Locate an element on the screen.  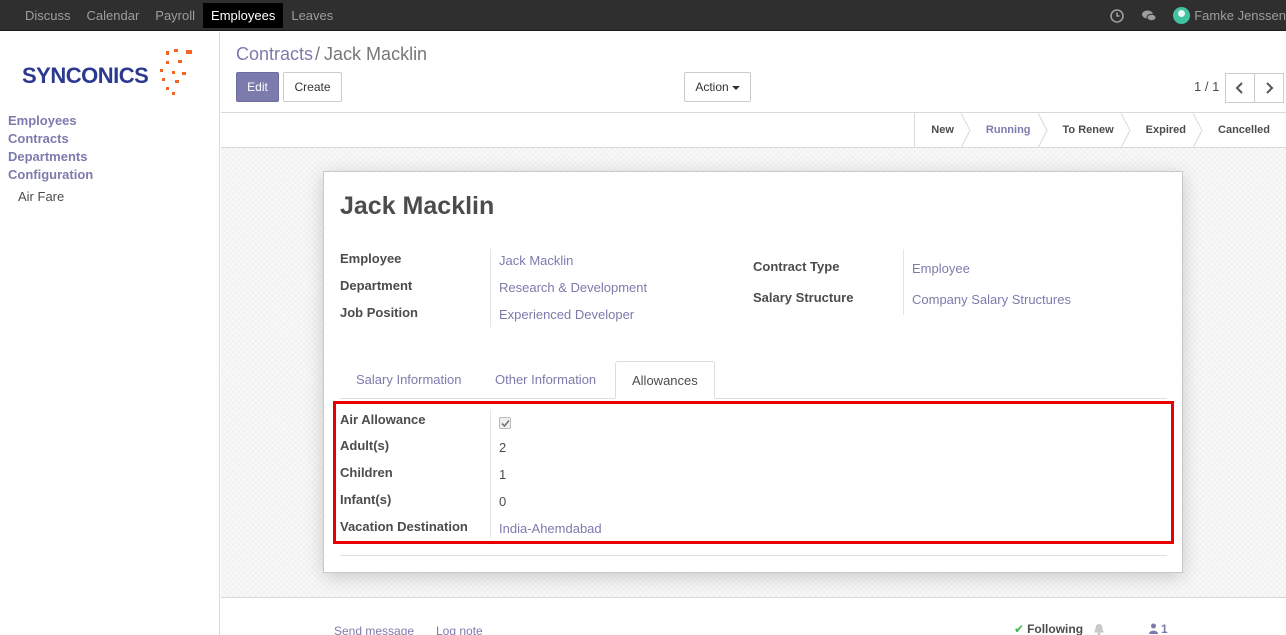
menu-discuss: Discuss is located at coordinates (48, 15).